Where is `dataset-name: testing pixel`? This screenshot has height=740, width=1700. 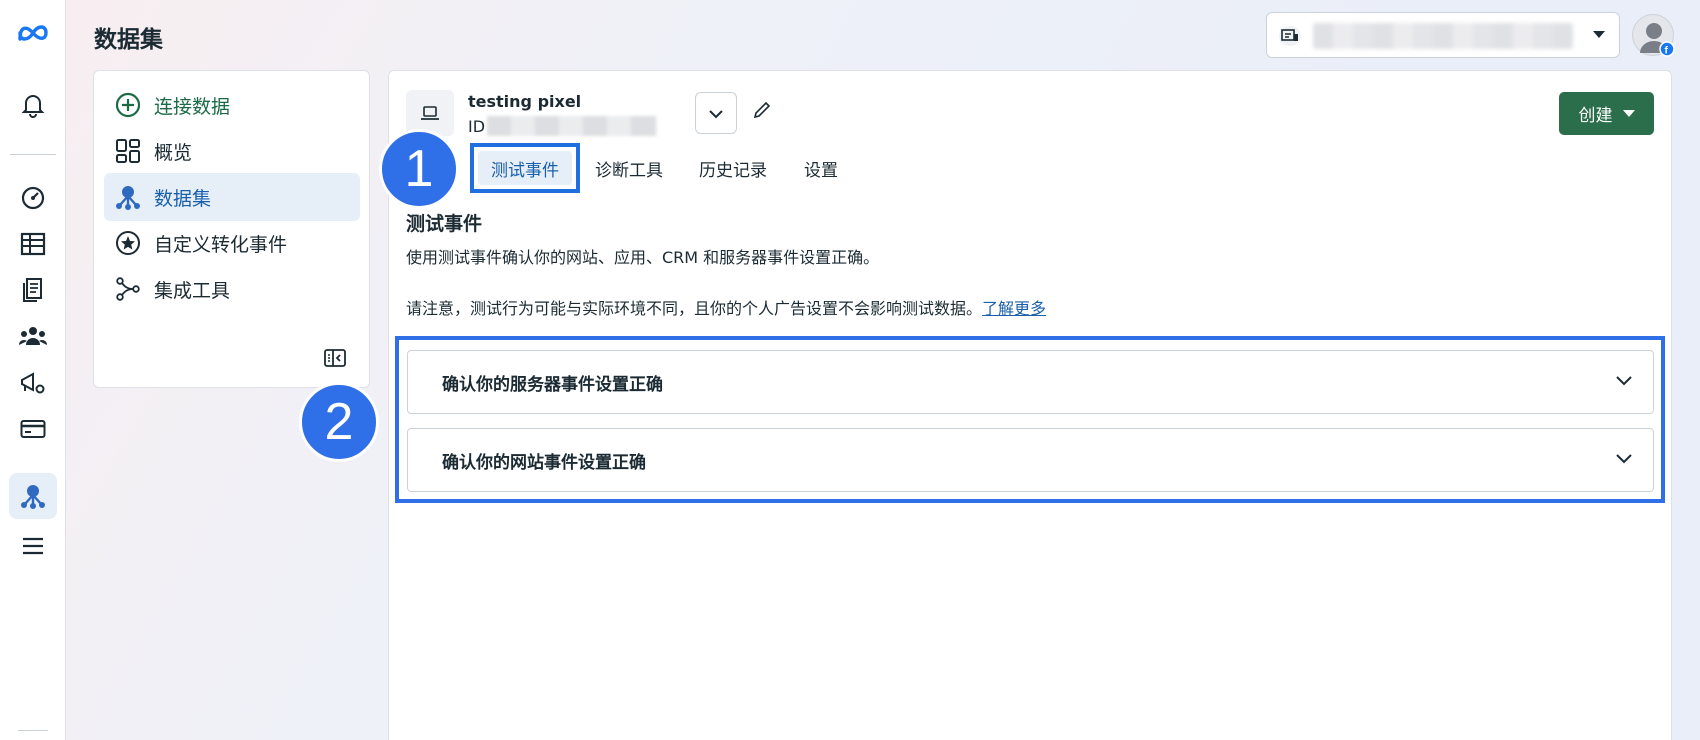
dataset-name: testing pixel is located at coordinates (525, 101).